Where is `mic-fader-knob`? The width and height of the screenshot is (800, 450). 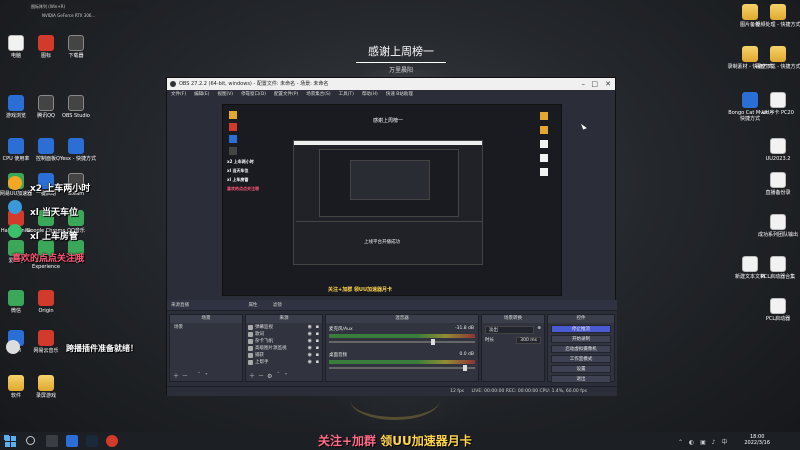 mic-fader-knob is located at coordinates (433, 342).